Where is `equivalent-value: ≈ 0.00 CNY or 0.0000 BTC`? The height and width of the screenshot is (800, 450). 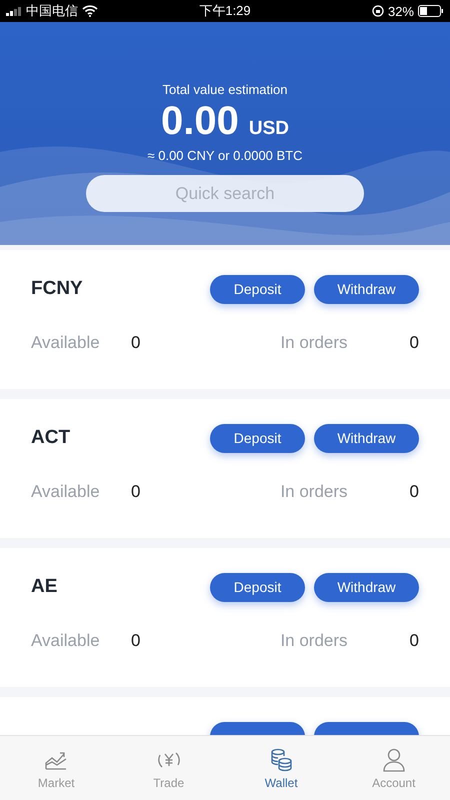 equivalent-value: ≈ 0.00 CNY or 0.0000 BTC is located at coordinates (225, 155).